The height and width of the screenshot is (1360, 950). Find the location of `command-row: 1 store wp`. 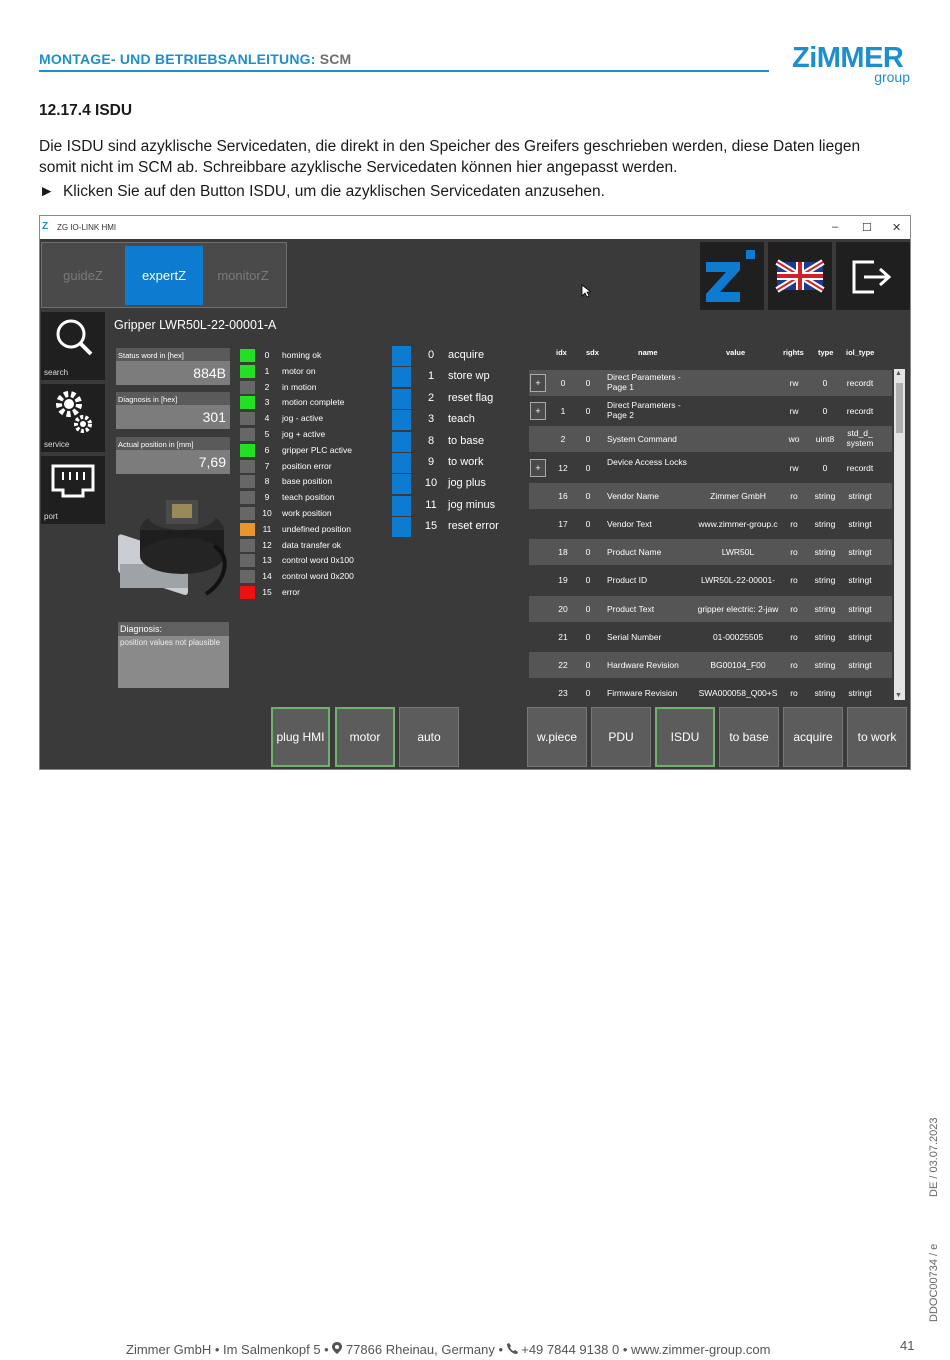

command-row: 1 store wp is located at coordinates (457, 377).